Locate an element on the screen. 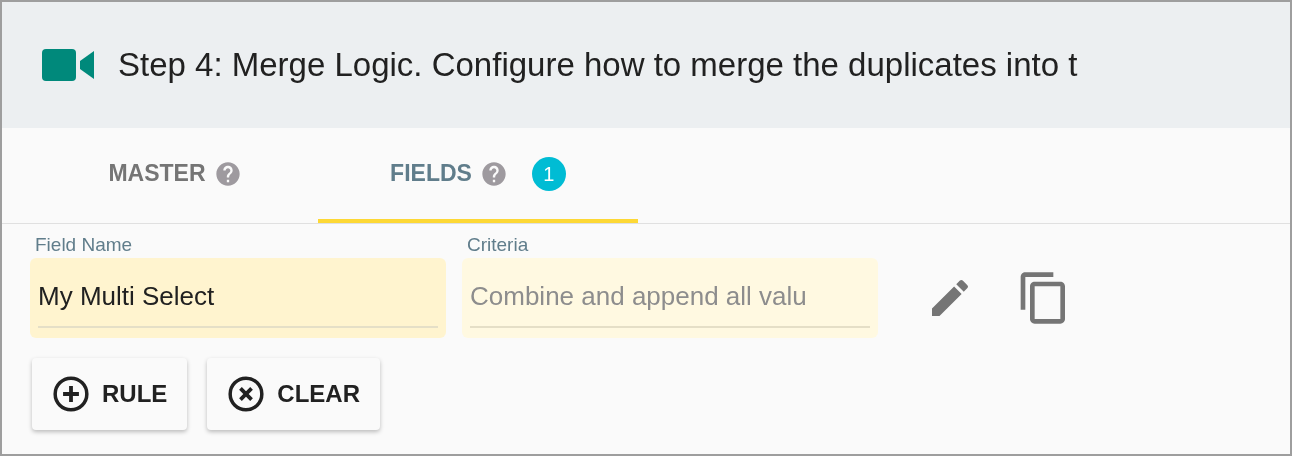 This screenshot has height=456, width=1292. action-button: RULE is located at coordinates (110, 394).